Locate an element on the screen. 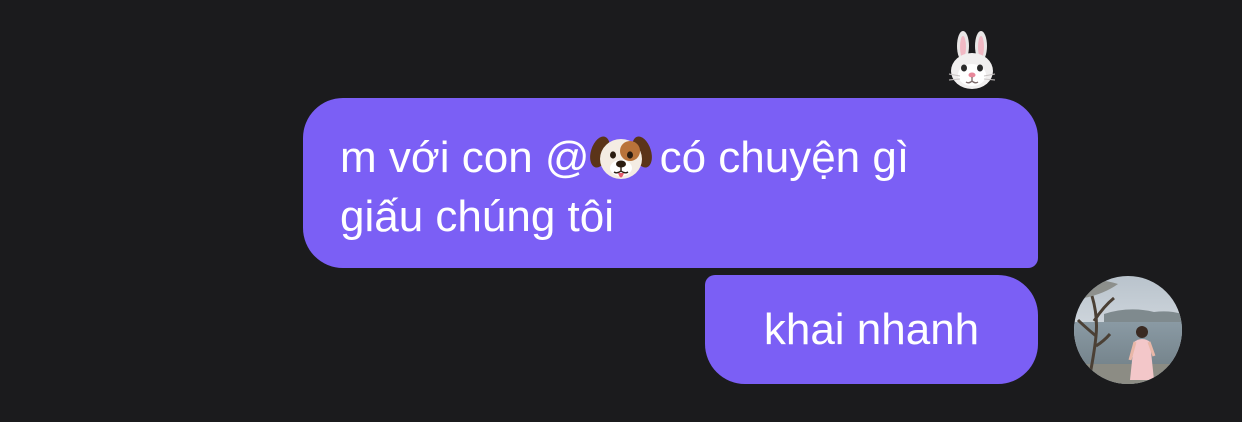  avatar is located at coordinates (1128, 330).